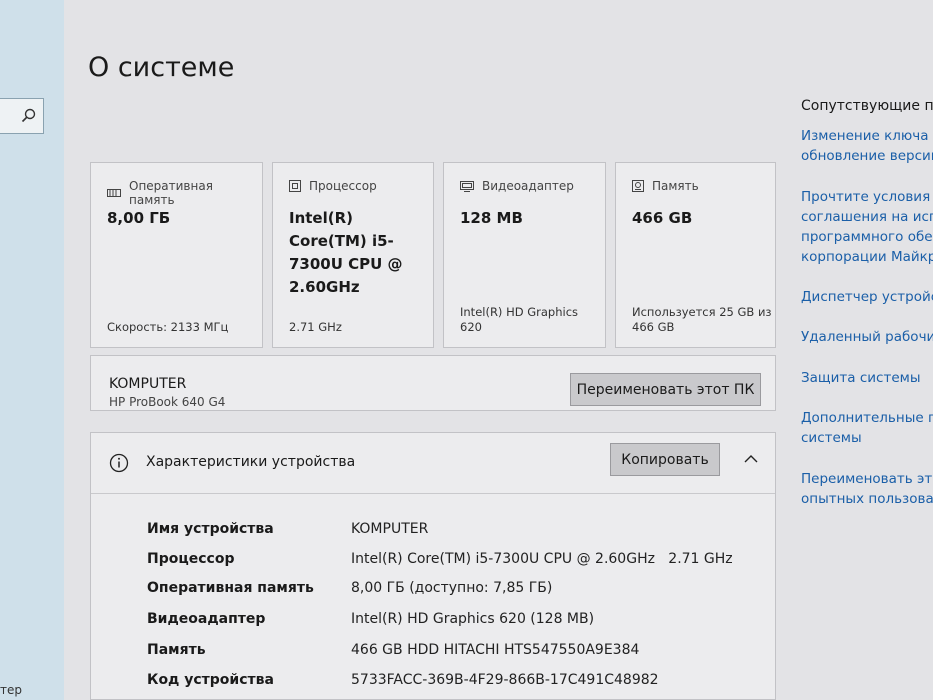 This screenshot has height=700, width=933. Describe the element at coordinates (665, 459) in the screenshot. I see `copy-button: Копировать` at that location.